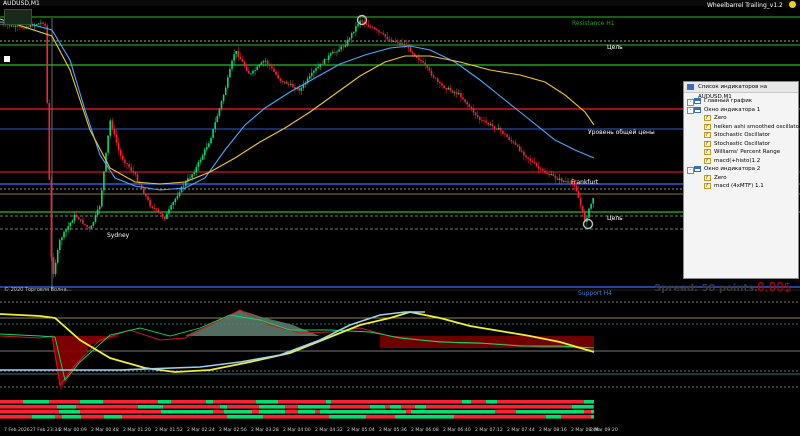 This screenshot has width=800, height=436. What do you see at coordinates (297, 430) in the screenshot?
I see `time-axis-label: 2 Mar 04:00` at bounding box center [297, 430].